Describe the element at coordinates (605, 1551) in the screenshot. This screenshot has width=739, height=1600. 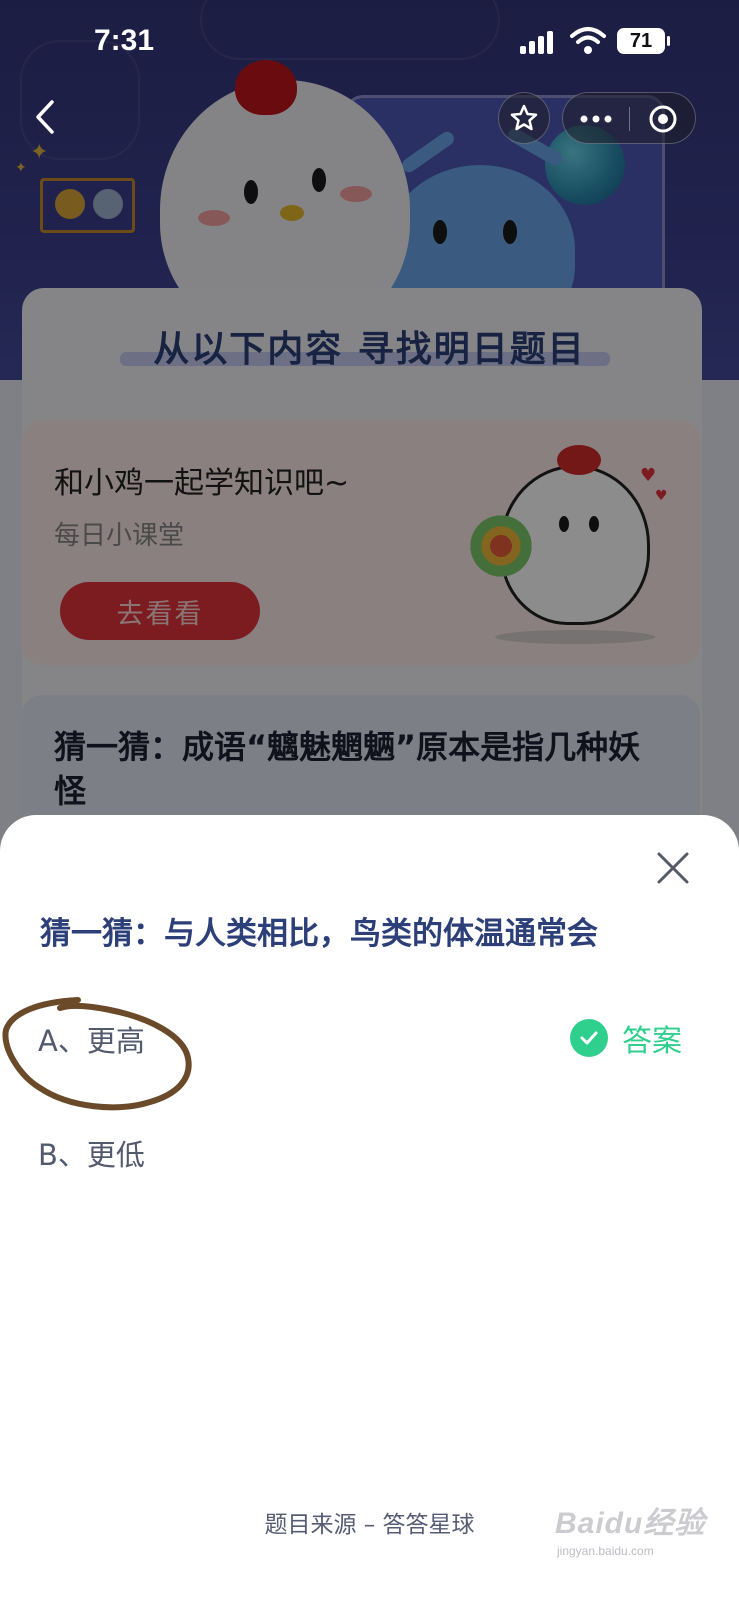
I see `watermark-url: jingyan.baidu.com` at that location.